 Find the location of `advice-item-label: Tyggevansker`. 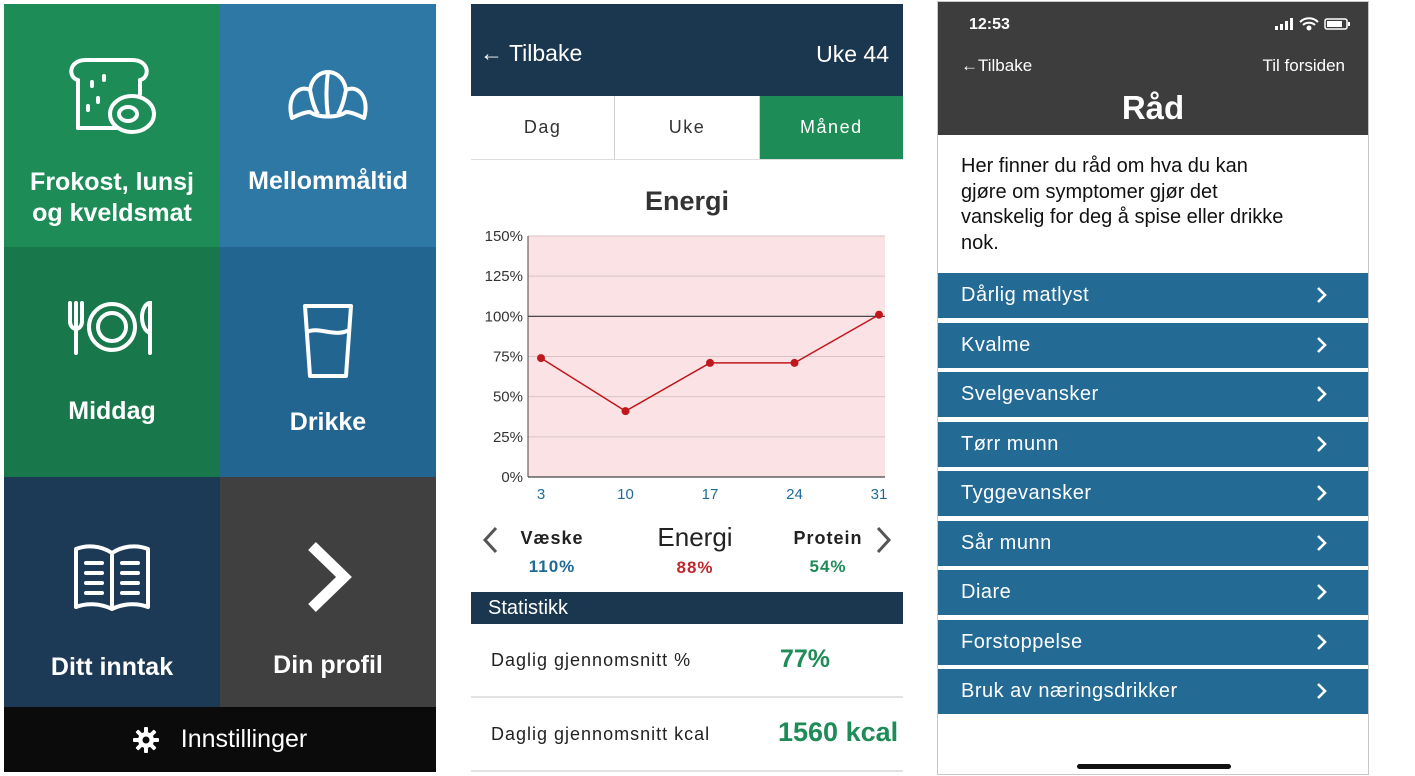

advice-item-label: Tyggevansker is located at coordinates (1026, 493).